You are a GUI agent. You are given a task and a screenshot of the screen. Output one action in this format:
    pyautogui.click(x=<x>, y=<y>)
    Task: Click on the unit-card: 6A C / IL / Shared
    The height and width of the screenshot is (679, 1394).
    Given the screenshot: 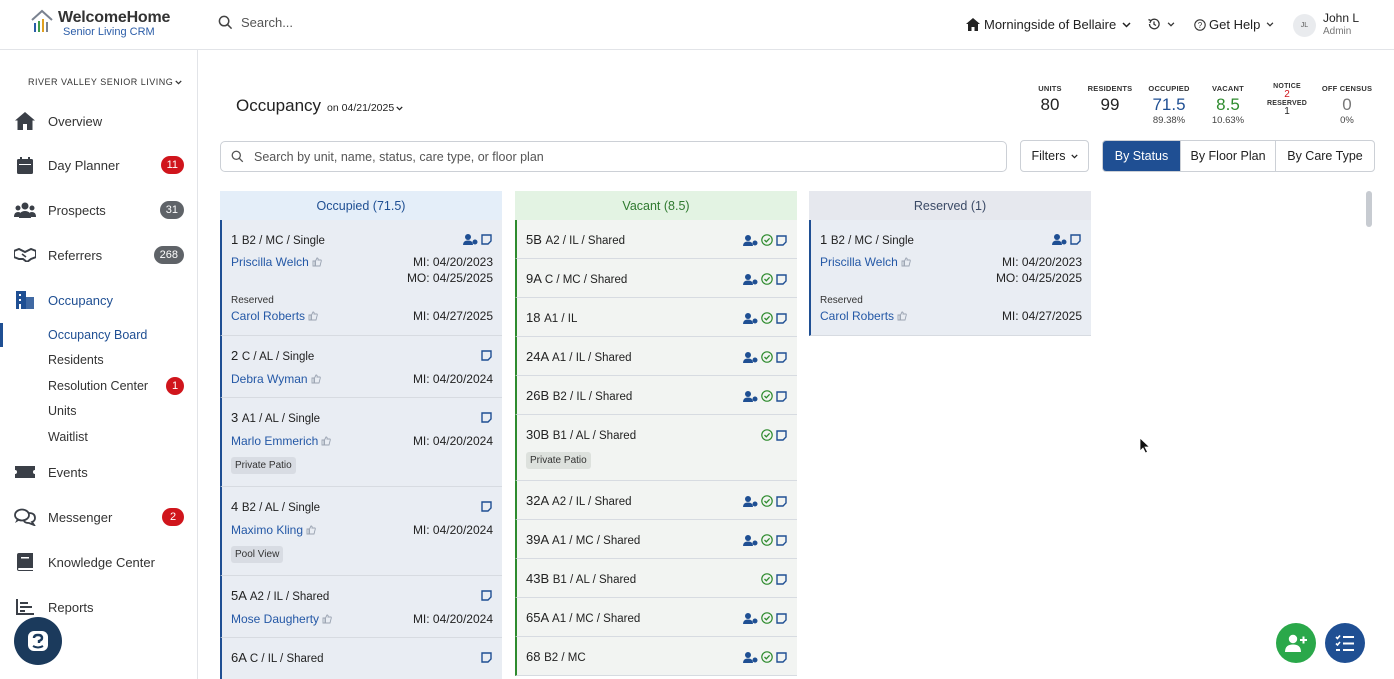 What is the action you would take?
    pyautogui.click(x=361, y=658)
    